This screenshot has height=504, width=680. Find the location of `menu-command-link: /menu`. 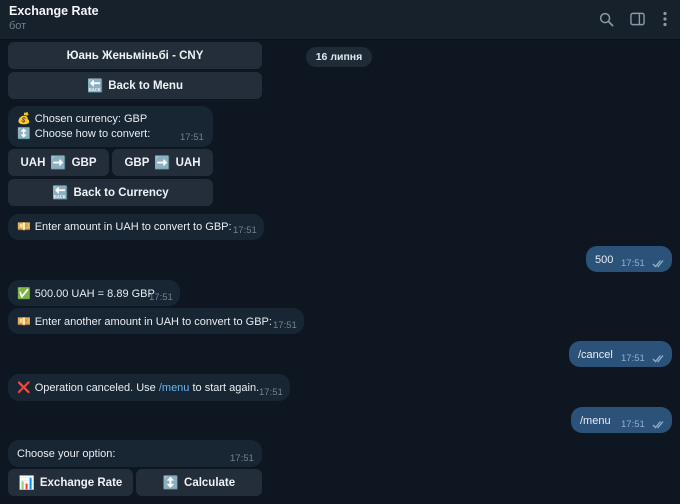

menu-command-link: /menu is located at coordinates (174, 388).